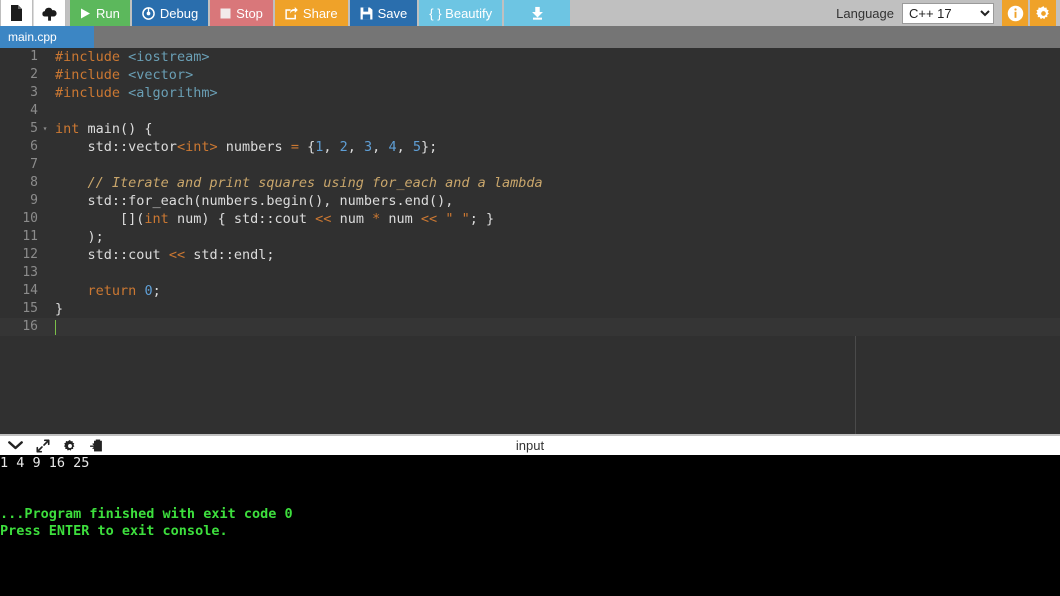 The width and height of the screenshot is (1060, 596). What do you see at coordinates (34, 182) in the screenshot?
I see `line-number: 8` at bounding box center [34, 182].